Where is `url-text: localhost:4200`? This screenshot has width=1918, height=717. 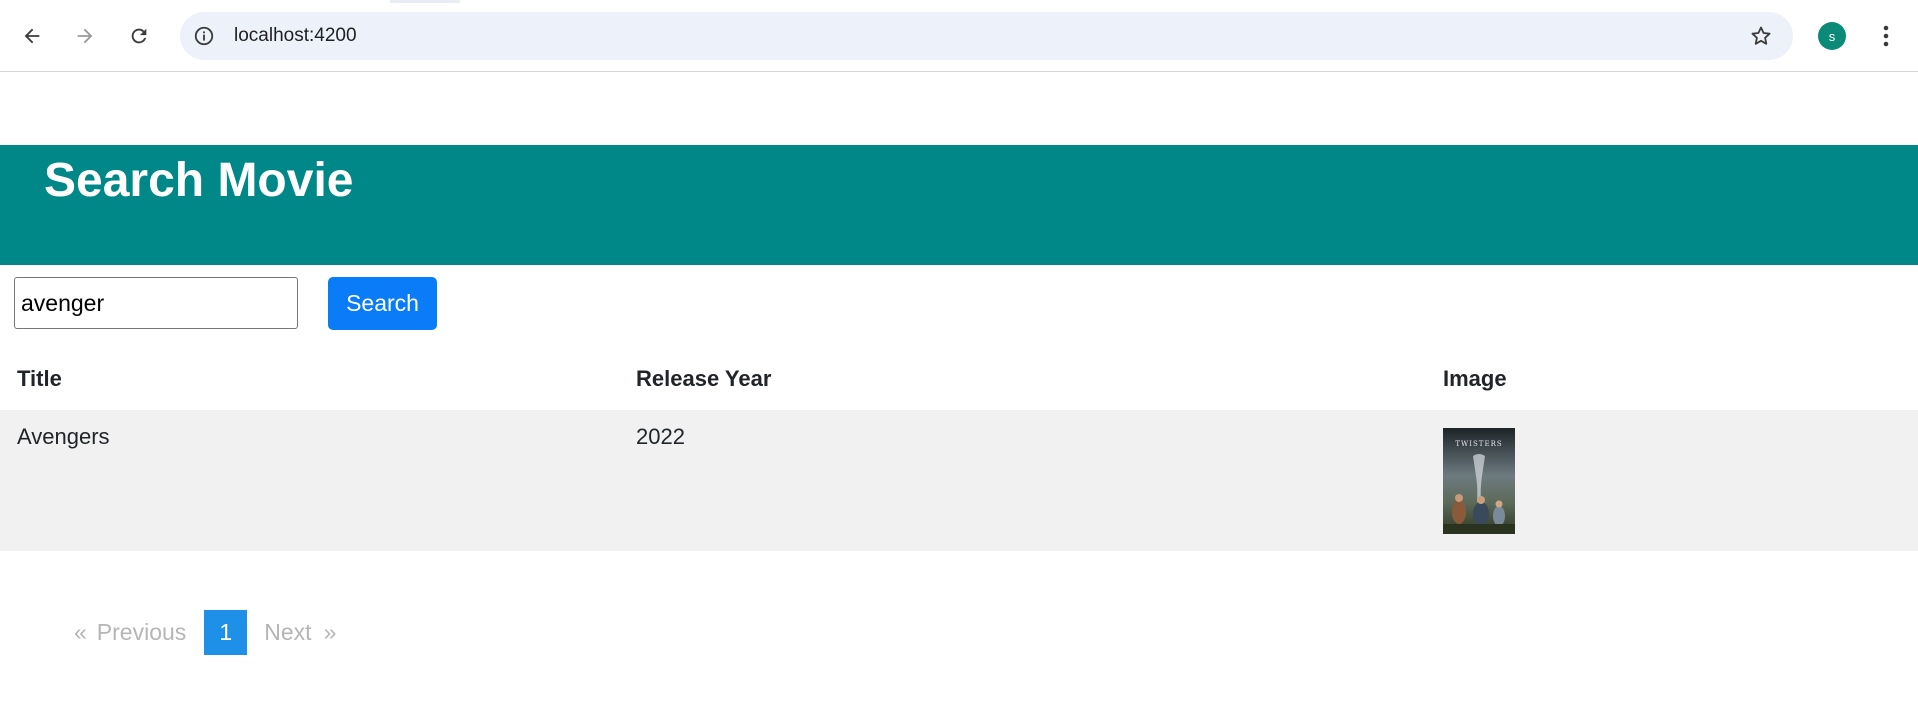
url-text: localhost:4200 is located at coordinates (295, 36).